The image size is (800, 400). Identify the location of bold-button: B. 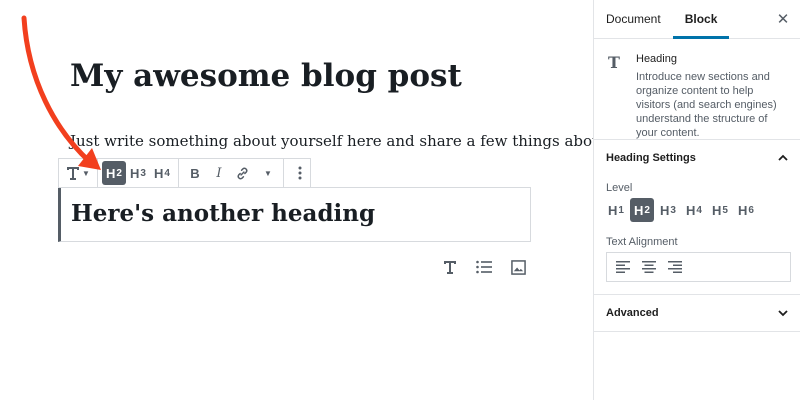
(195, 173).